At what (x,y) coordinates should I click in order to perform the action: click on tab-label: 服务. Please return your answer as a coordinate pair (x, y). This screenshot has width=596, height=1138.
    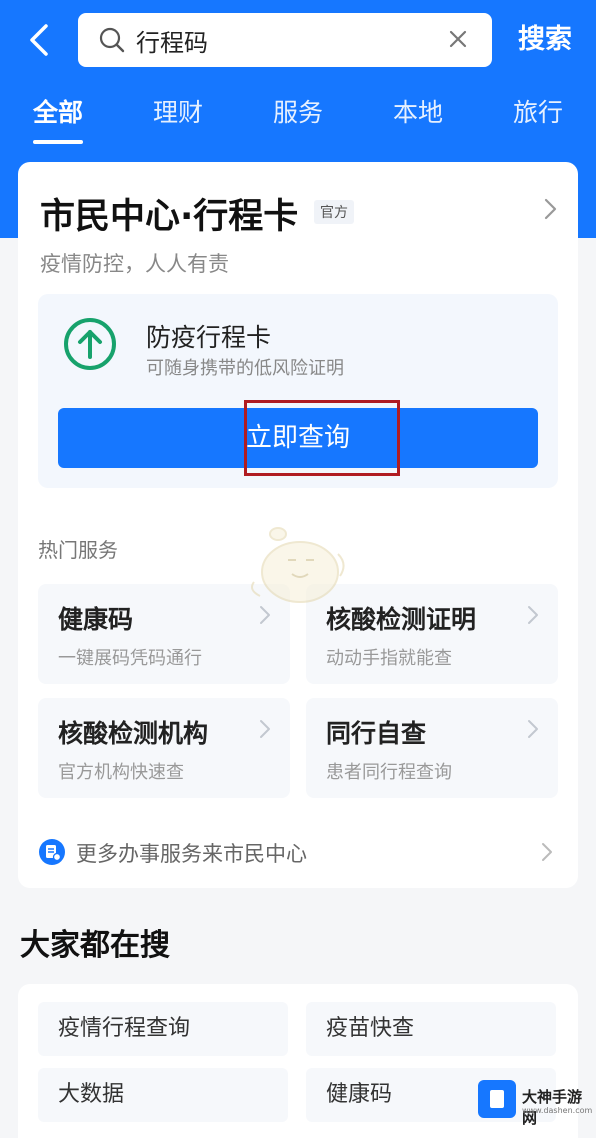
    Looking at the image, I should click on (297, 112).